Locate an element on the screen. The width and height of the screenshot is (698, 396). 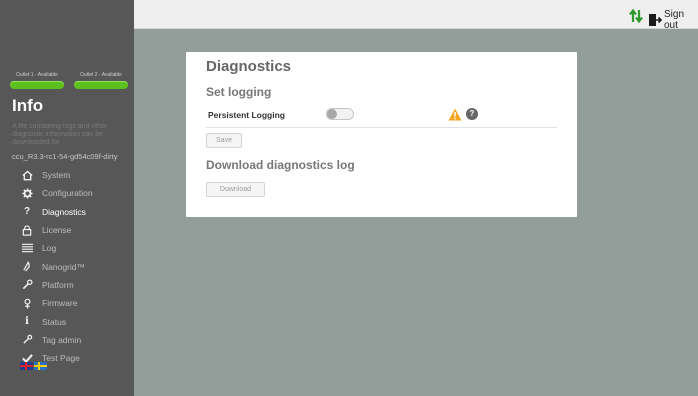
sidebar-item-status: i Status is located at coordinates (67, 321).